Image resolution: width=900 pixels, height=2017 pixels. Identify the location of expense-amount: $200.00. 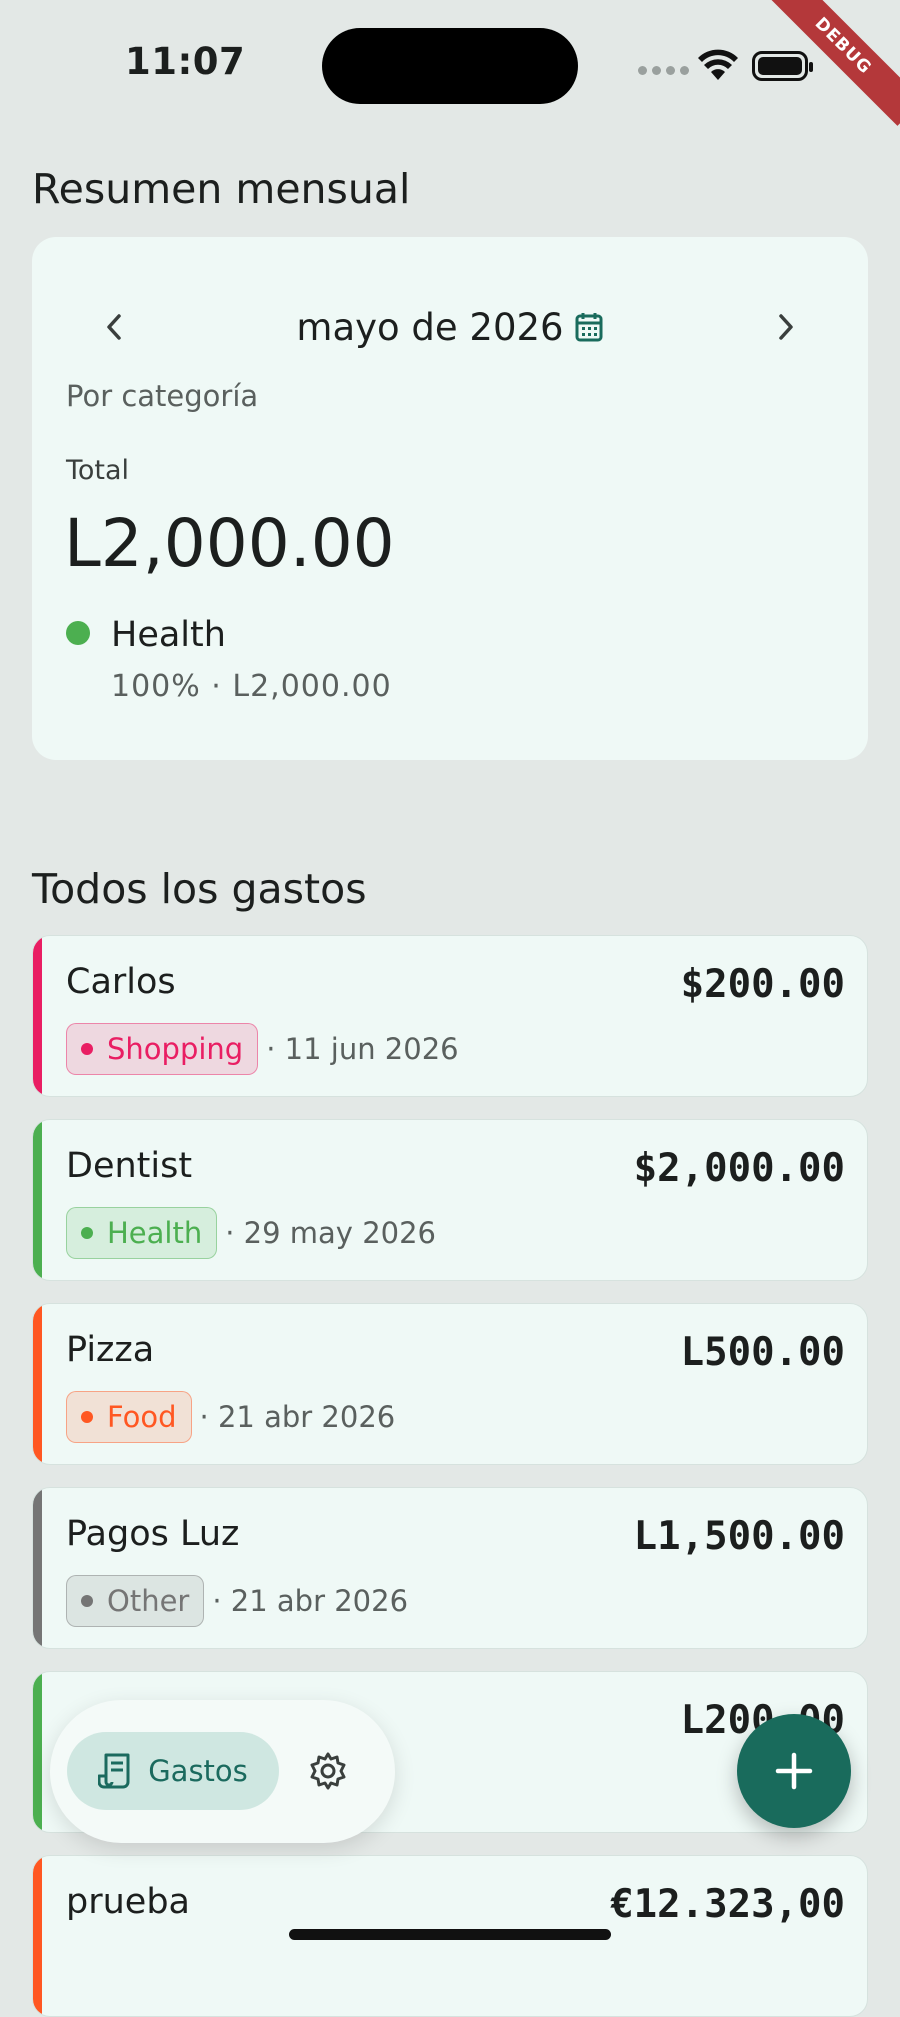
(762, 984).